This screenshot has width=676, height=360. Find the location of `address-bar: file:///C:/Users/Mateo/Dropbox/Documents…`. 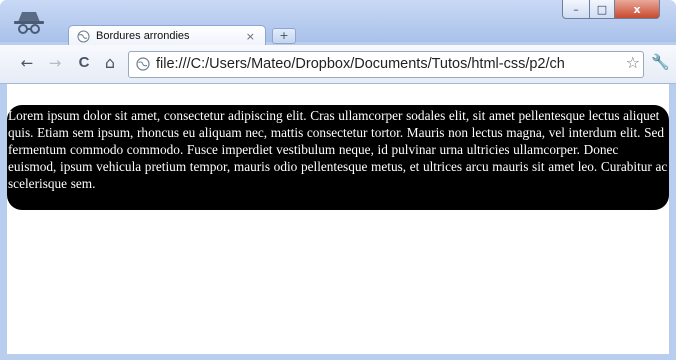

address-bar: file:///C:/Users/Mateo/Dropbox/Documents… is located at coordinates (386, 64).